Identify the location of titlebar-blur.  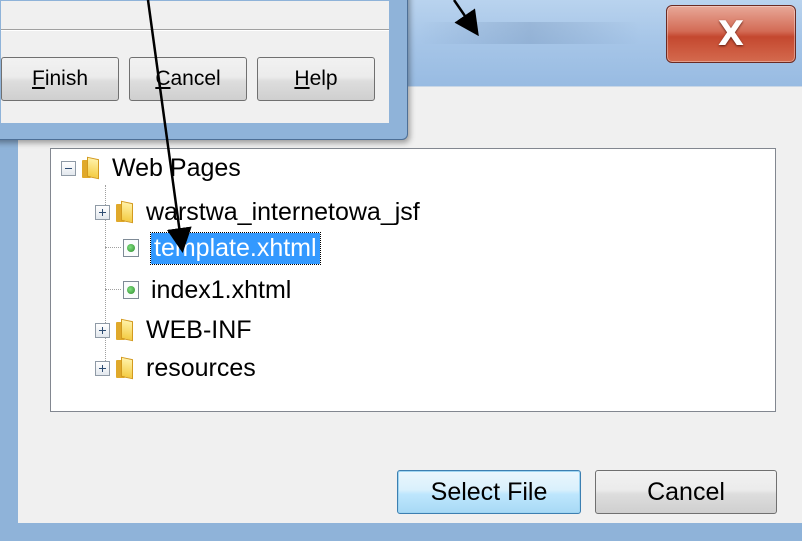
(530, 33).